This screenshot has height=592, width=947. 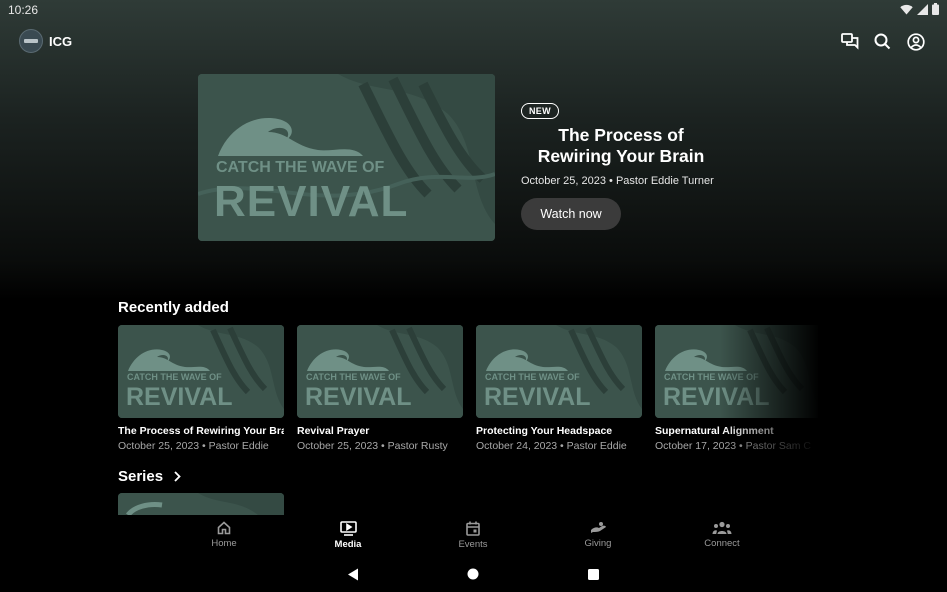 I want to click on top-actions, so click(x=882, y=41).